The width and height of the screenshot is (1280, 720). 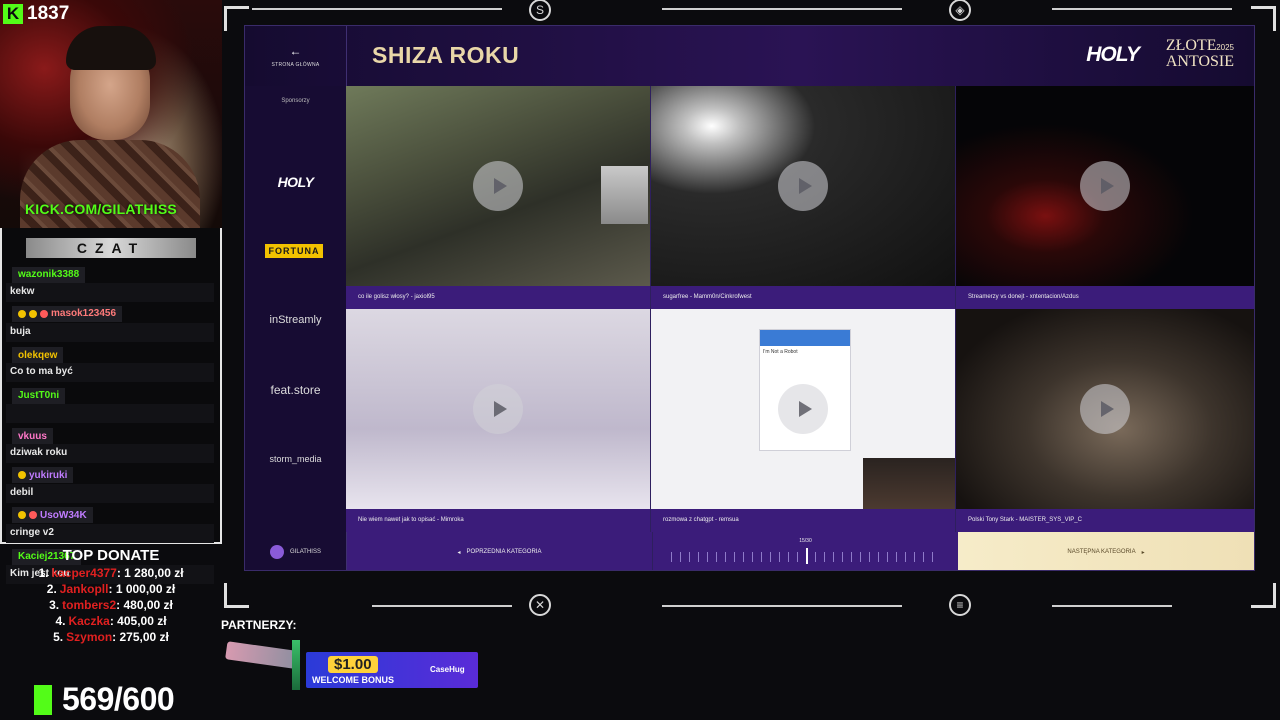 What do you see at coordinates (459, 552) in the screenshot?
I see `chevron-left-icon: ◂` at bounding box center [459, 552].